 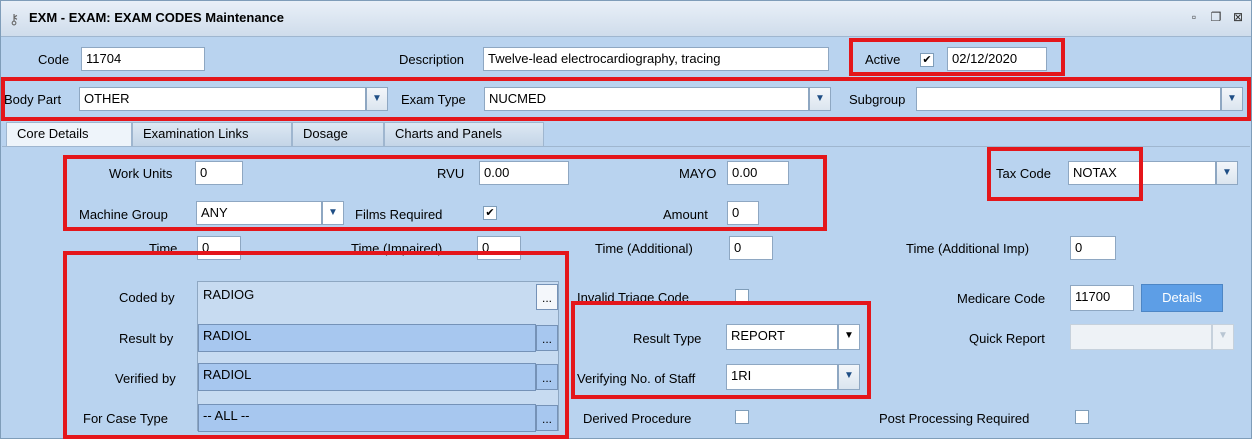 What do you see at coordinates (464, 134) in the screenshot?
I see `tab-charts-and-panels: Charts and Panels` at bounding box center [464, 134].